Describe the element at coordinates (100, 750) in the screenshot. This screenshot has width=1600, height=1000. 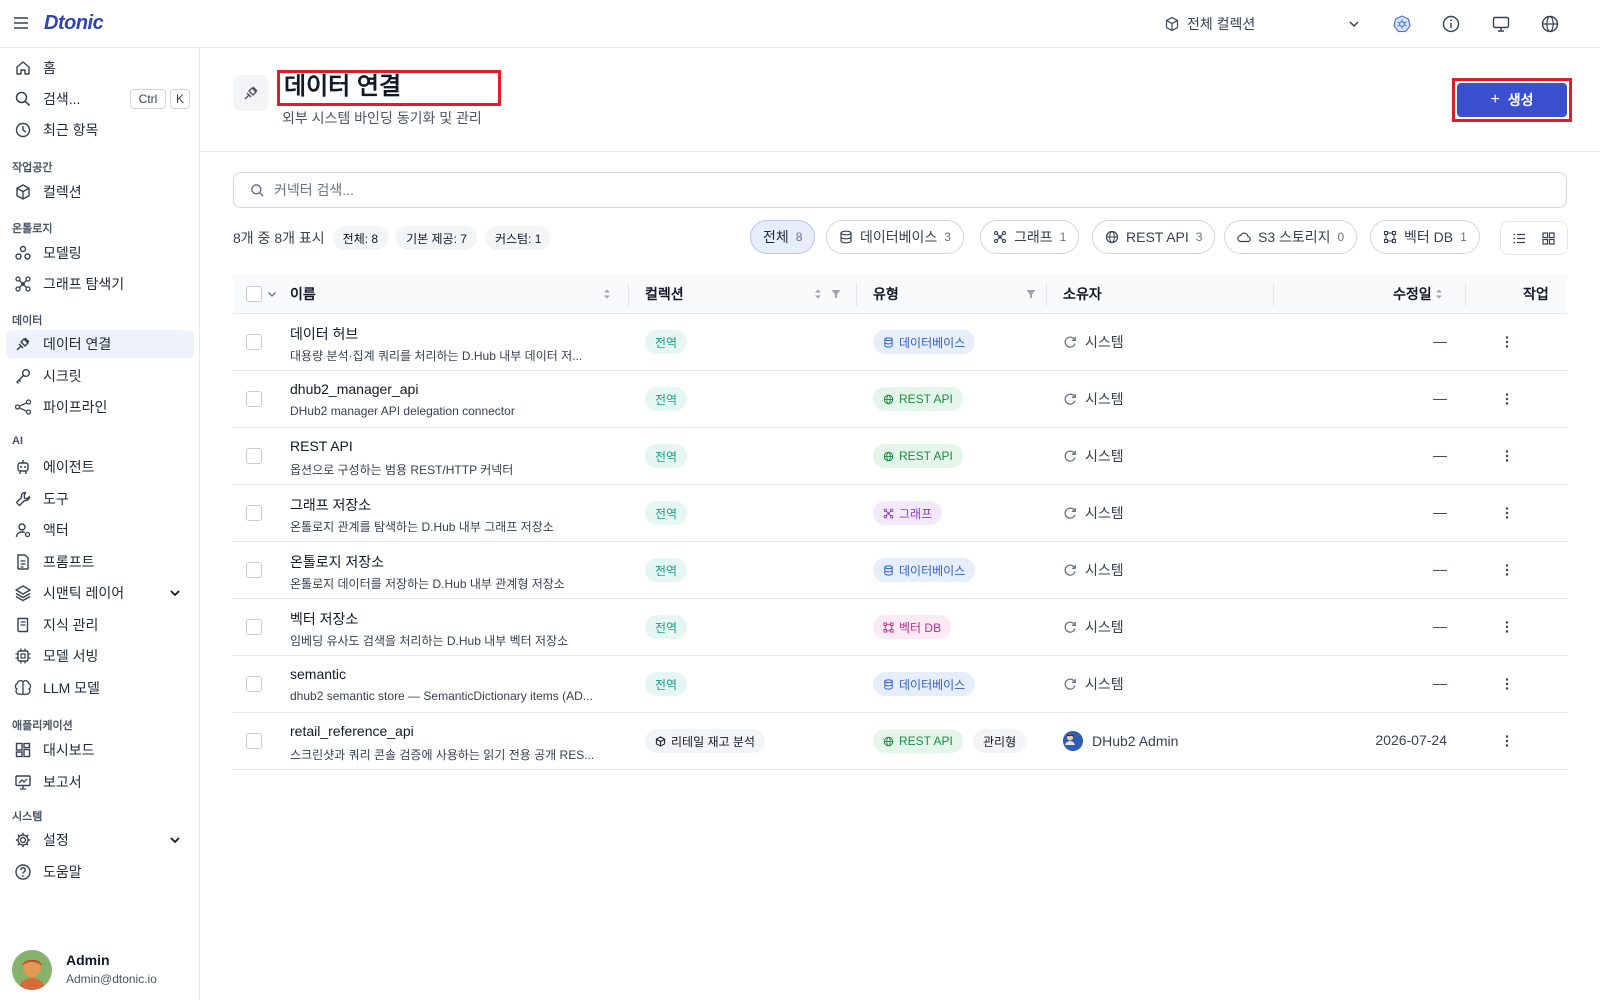
I see `sidebar-item-dashboards: 대시보드` at that location.